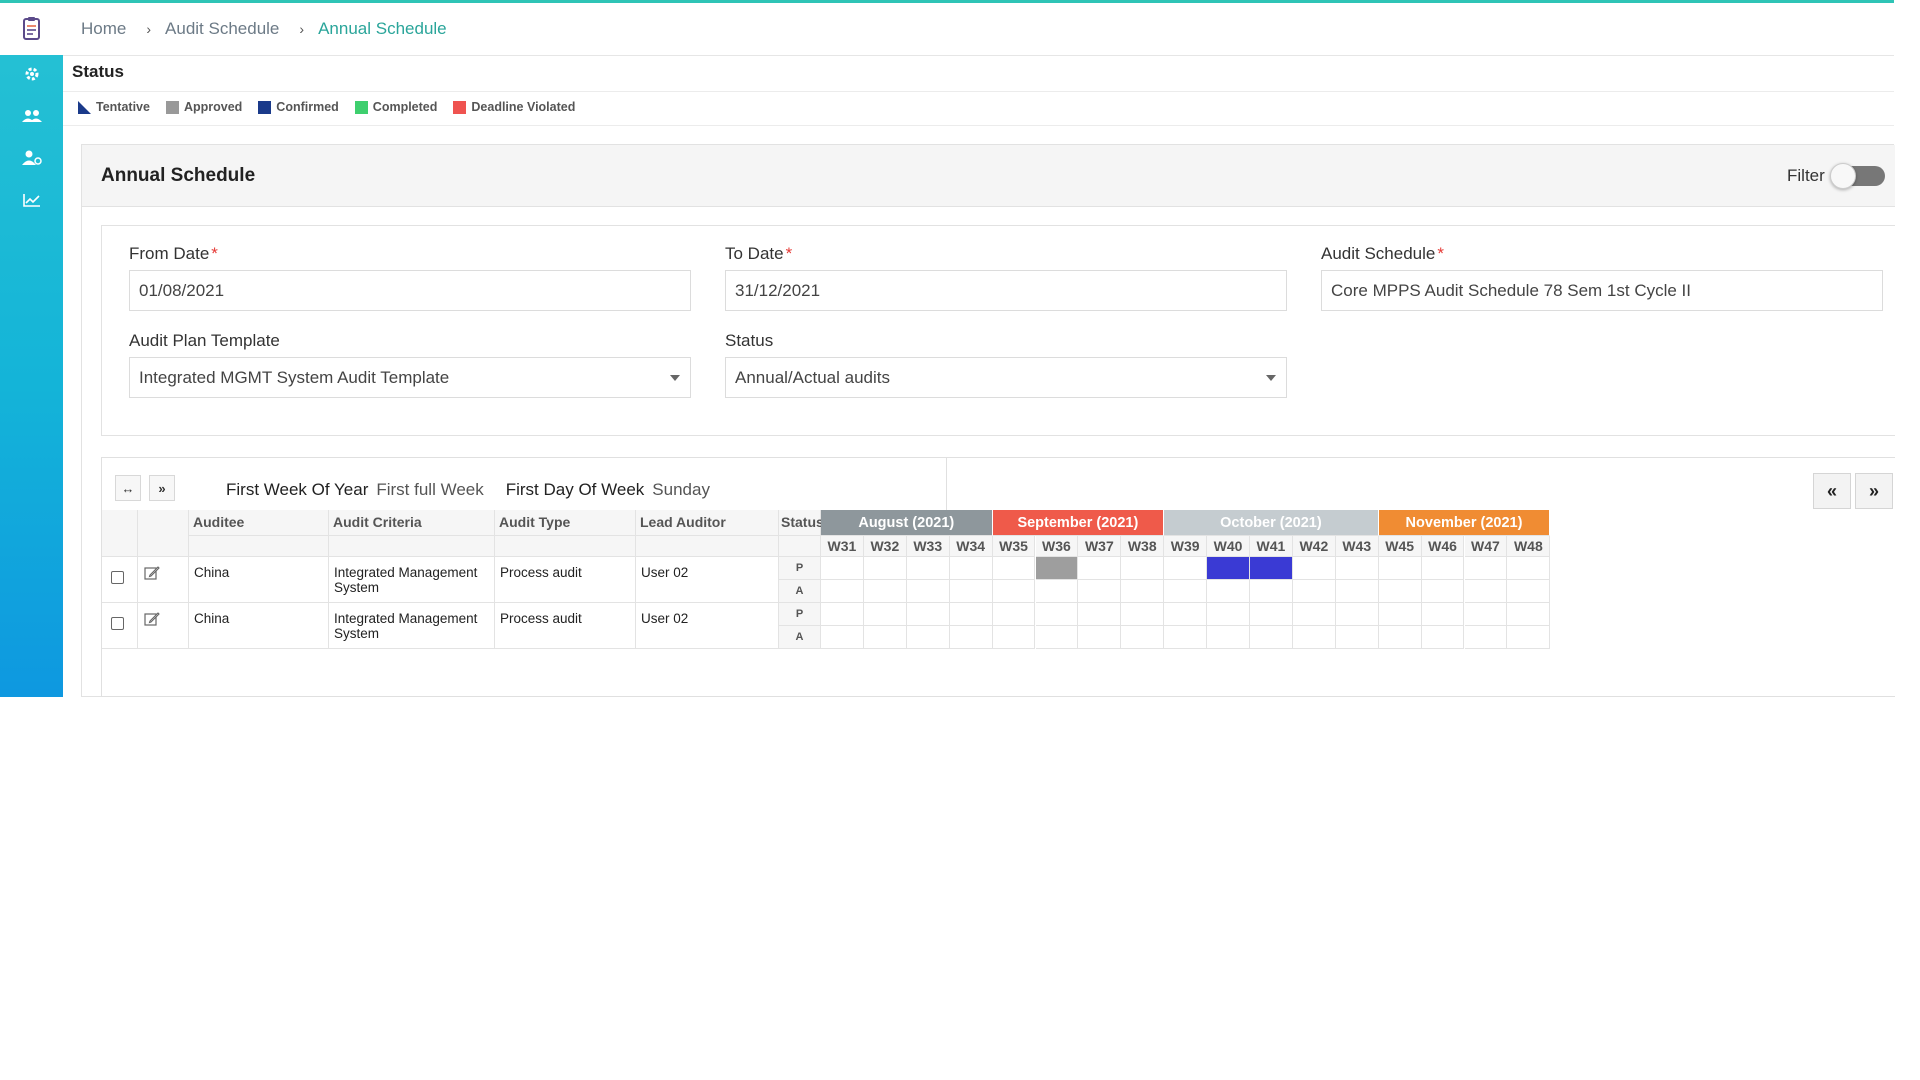 This screenshot has width=1920, height=1080. Describe the element at coordinates (103, 29) in the screenshot. I see `breadcrumb-home: Home` at that location.